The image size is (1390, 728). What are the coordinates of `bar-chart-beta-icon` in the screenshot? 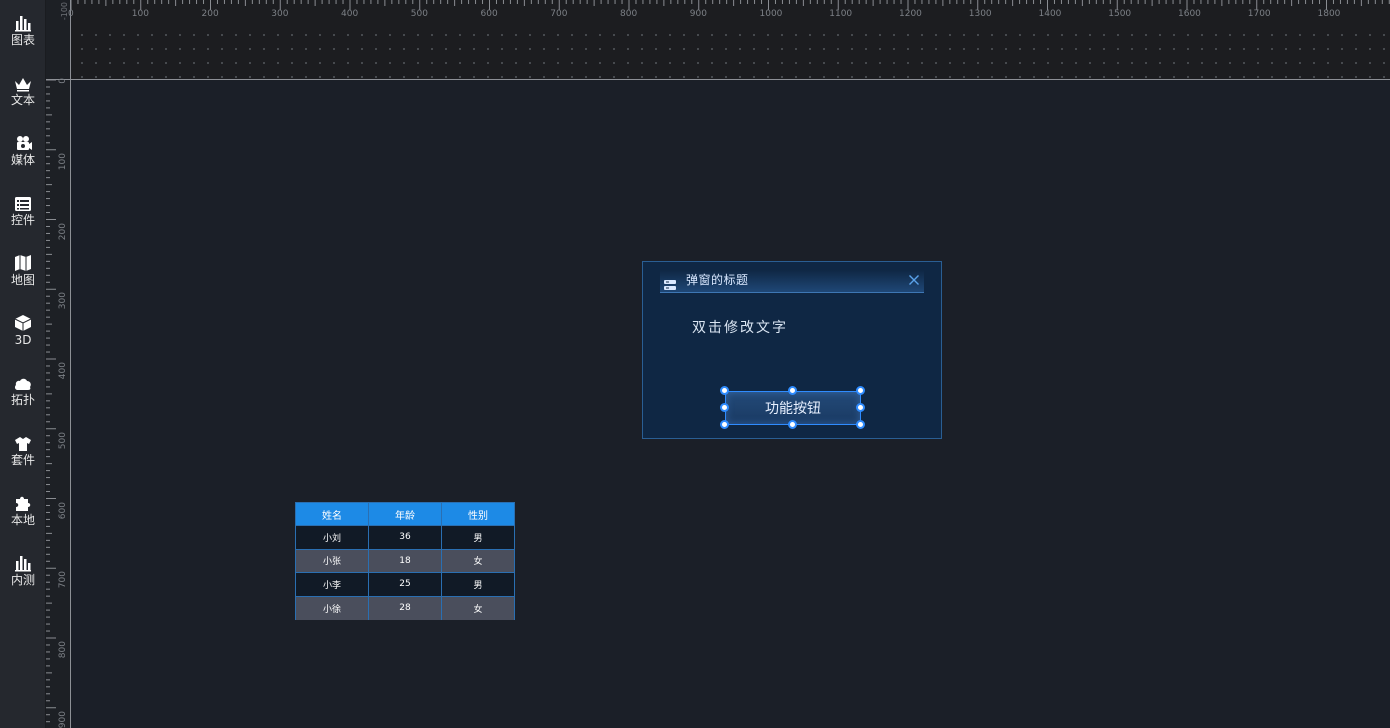 It's located at (23, 562).